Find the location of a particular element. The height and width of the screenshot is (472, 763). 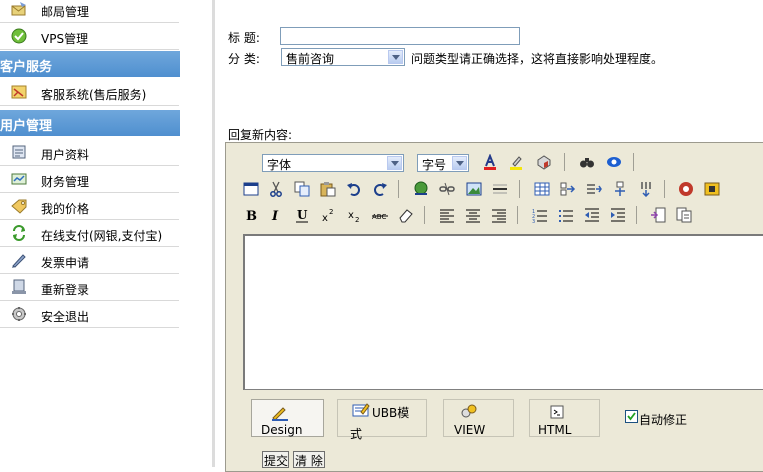

align-right-icon is located at coordinates (499, 215).